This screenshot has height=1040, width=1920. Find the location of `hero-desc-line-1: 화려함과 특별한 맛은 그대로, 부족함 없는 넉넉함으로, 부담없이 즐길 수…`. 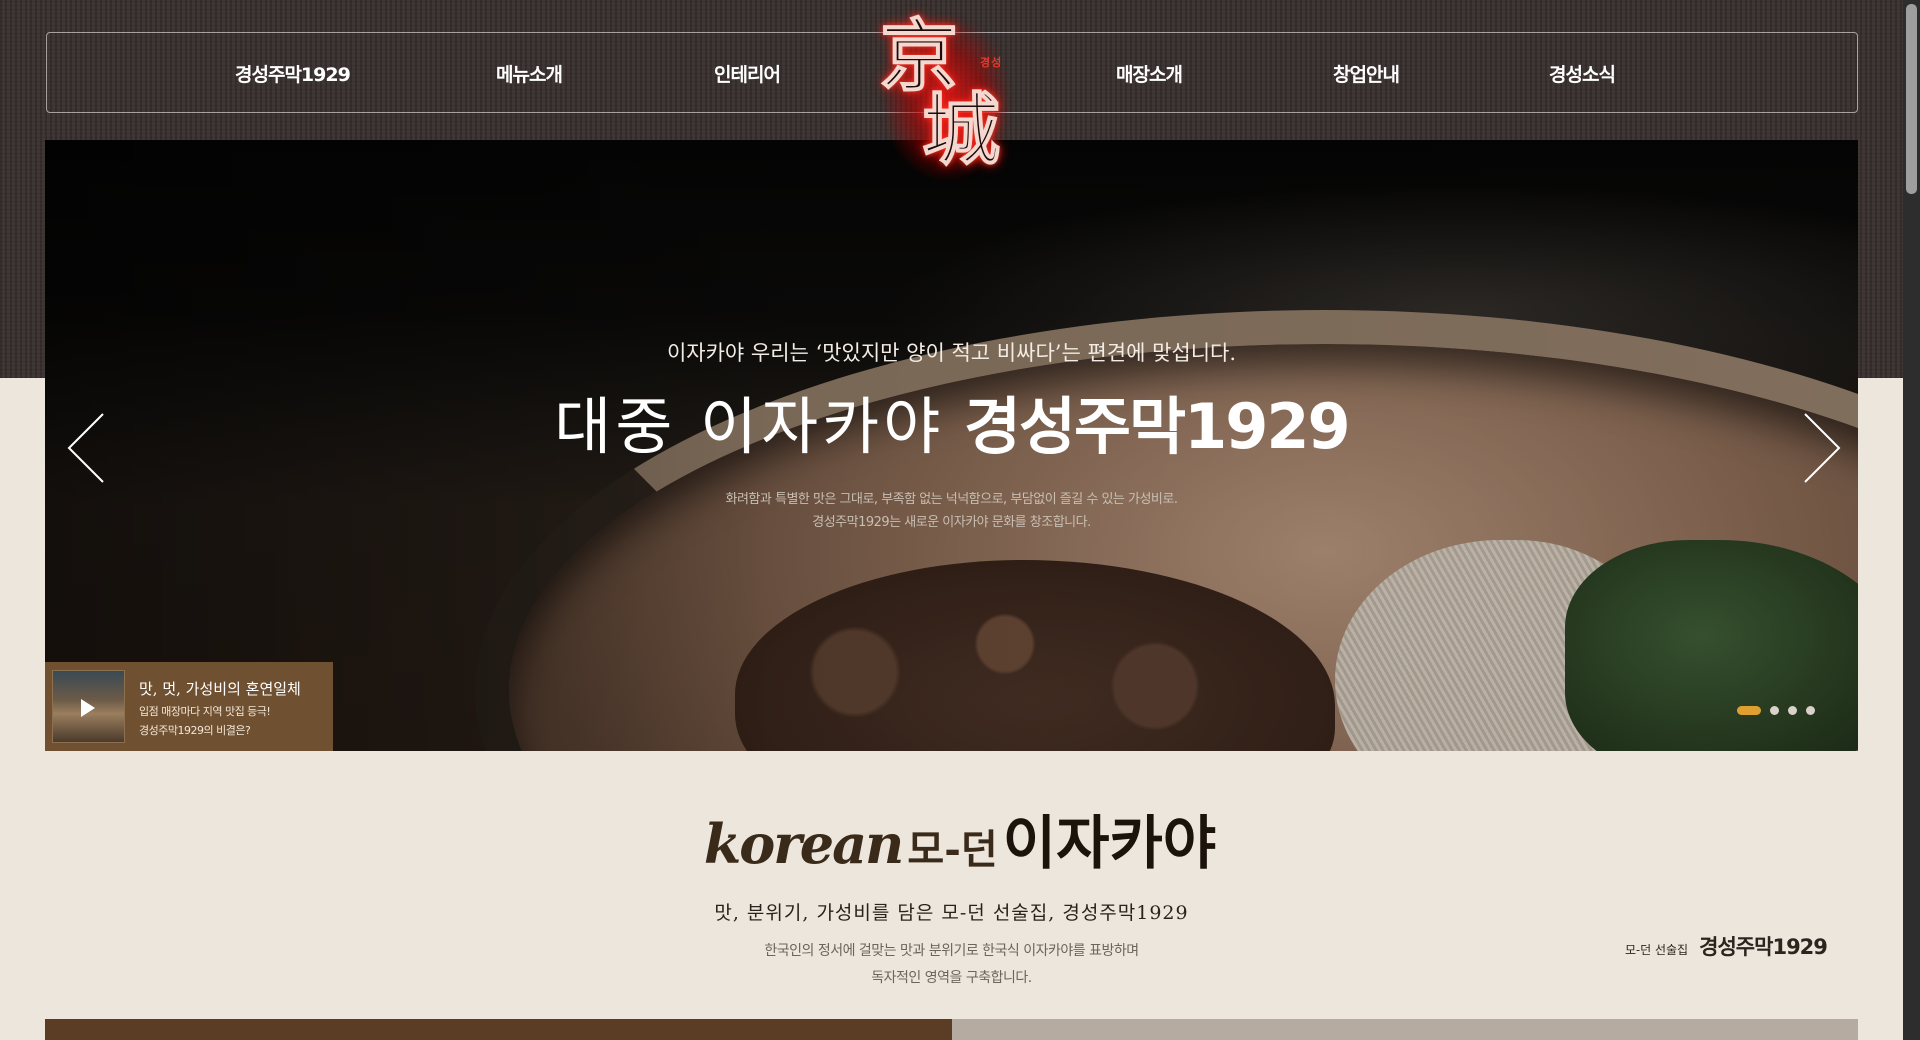

hero-desc-line-1: 화려함과 특별한 맛은 그대로, 부족함 없는 넉넉함으로, 부담없이 즐길 수… is located at coordinates (951, 499).